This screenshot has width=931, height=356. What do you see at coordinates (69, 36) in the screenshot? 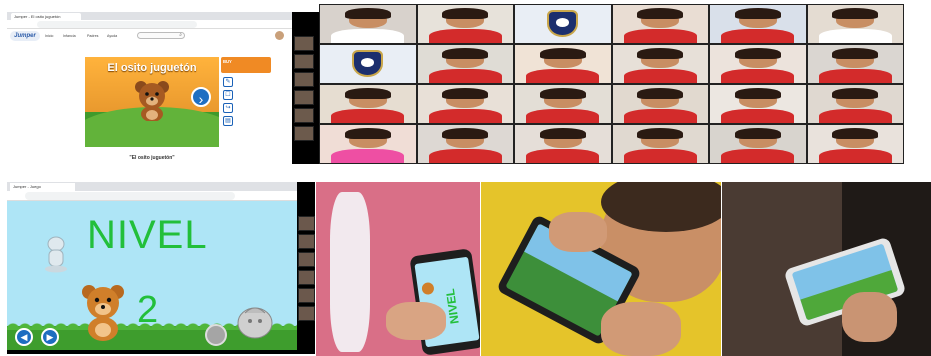
I see `nav-item-infancia: Infancia` at bounding box center [69, 36].